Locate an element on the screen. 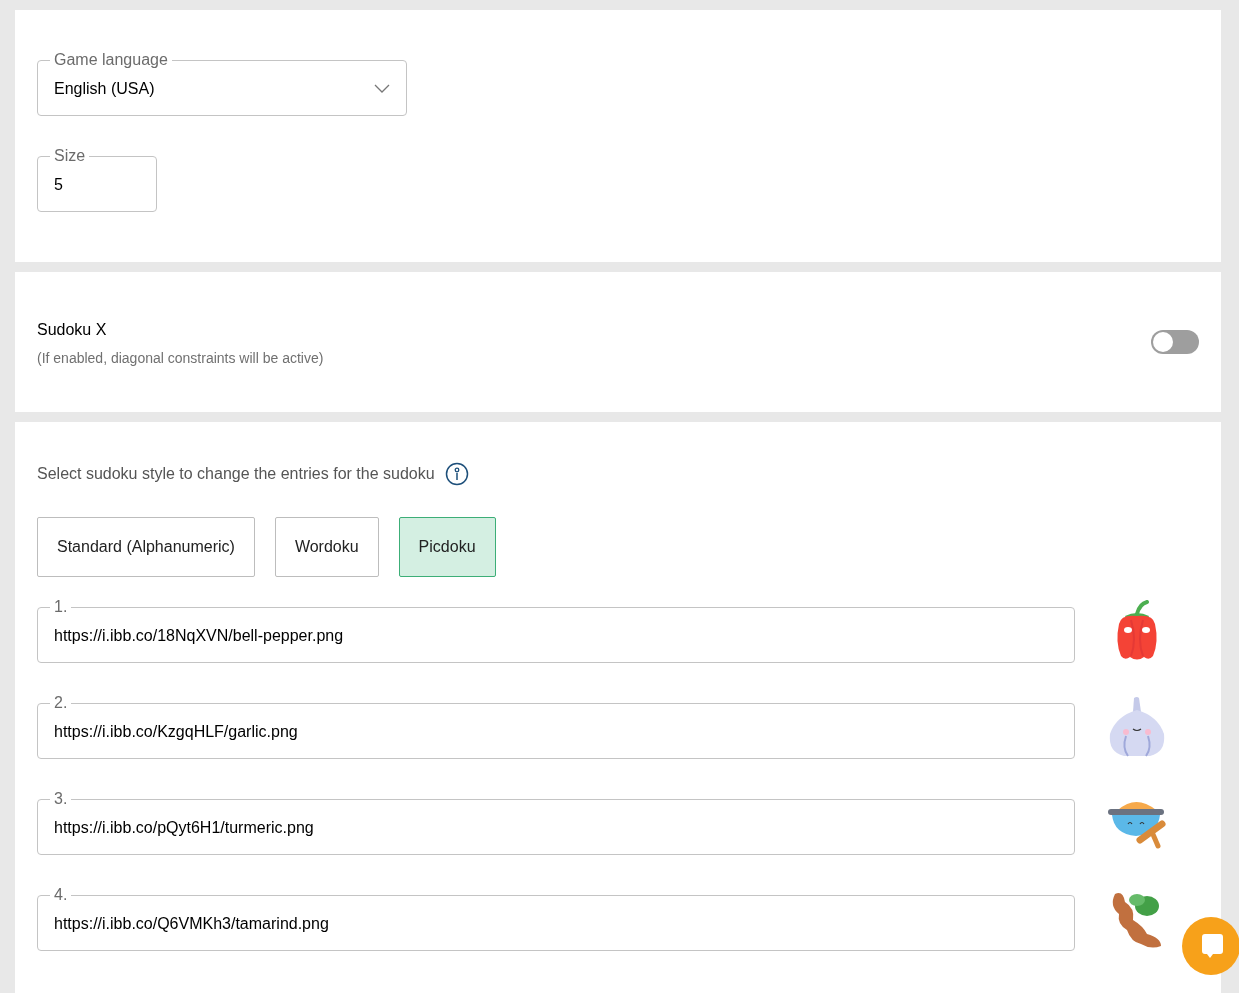 The image size is (1239, 993). info-icon is located at coordinates (456, 474).